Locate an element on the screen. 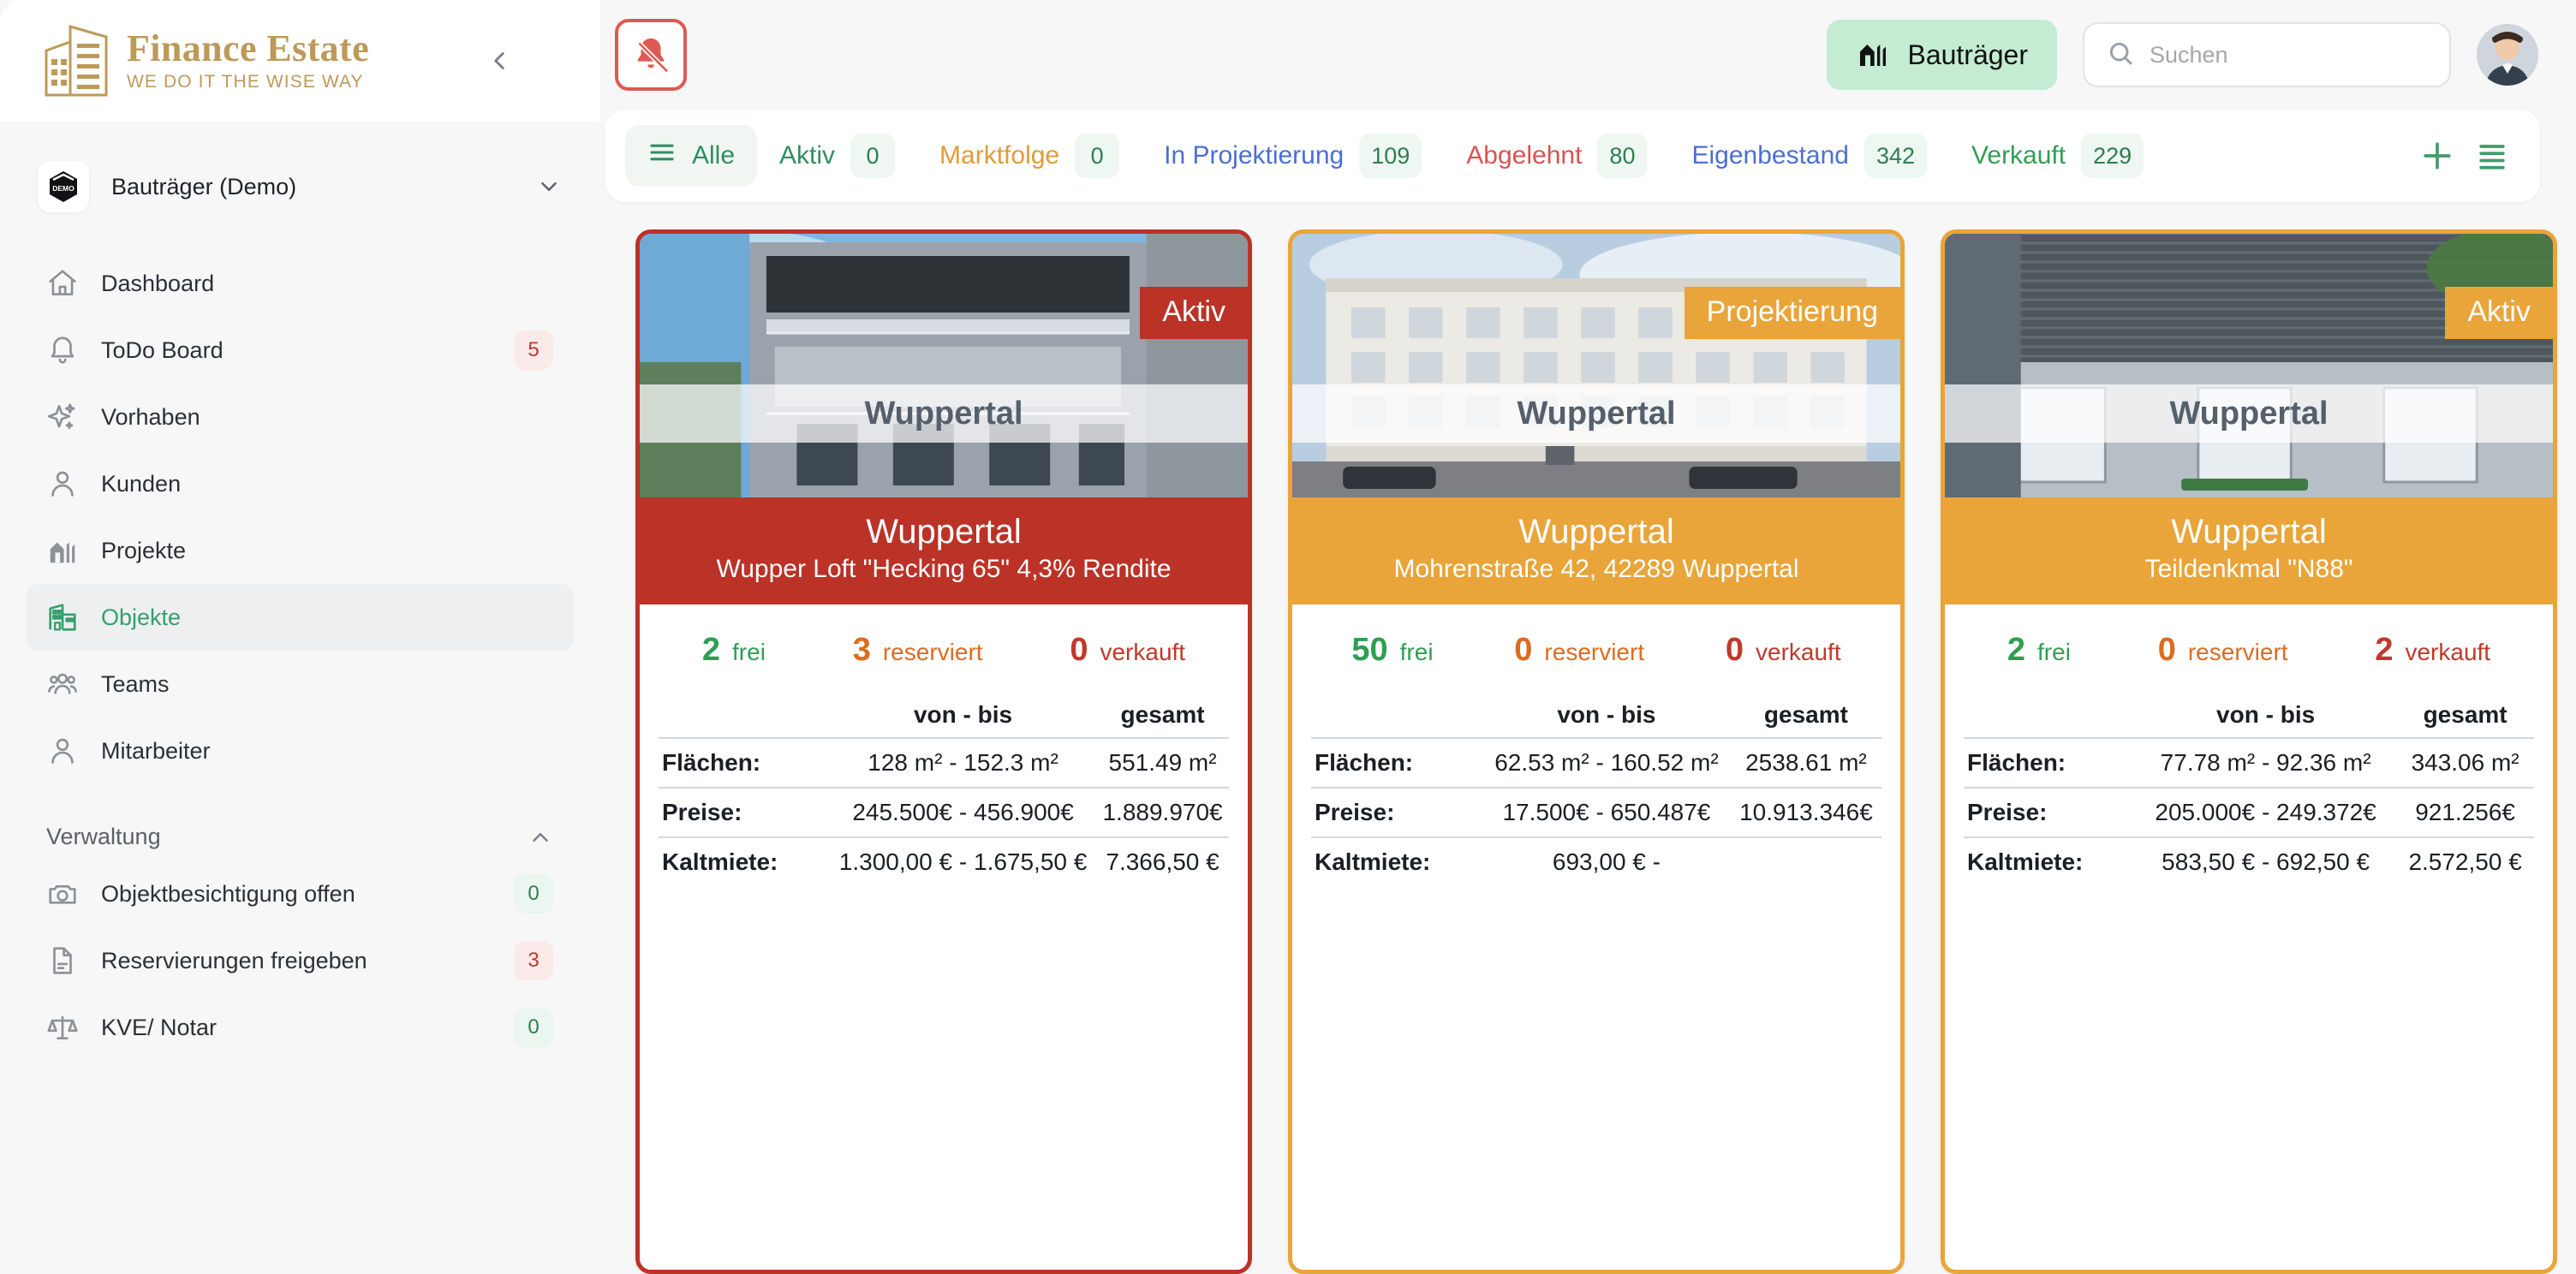  sidebar-item-objektbesichtigung-offen: Objektbesichtigung offen 0 is located at coordinates (300, 893).